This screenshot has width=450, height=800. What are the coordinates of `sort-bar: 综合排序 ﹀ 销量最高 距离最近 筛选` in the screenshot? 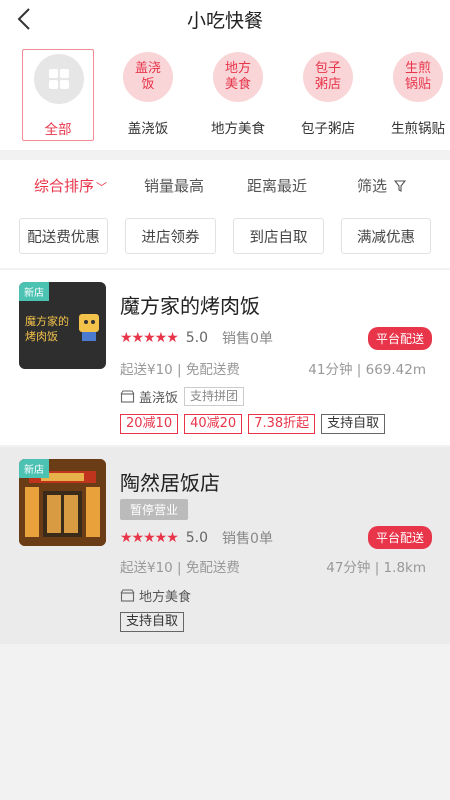 It's located at (225, 184).